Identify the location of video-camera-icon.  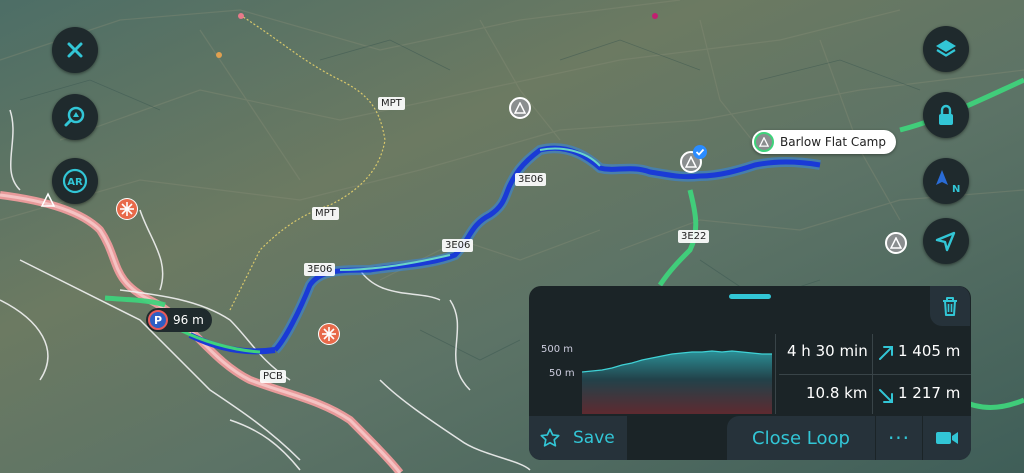
(947, 438).